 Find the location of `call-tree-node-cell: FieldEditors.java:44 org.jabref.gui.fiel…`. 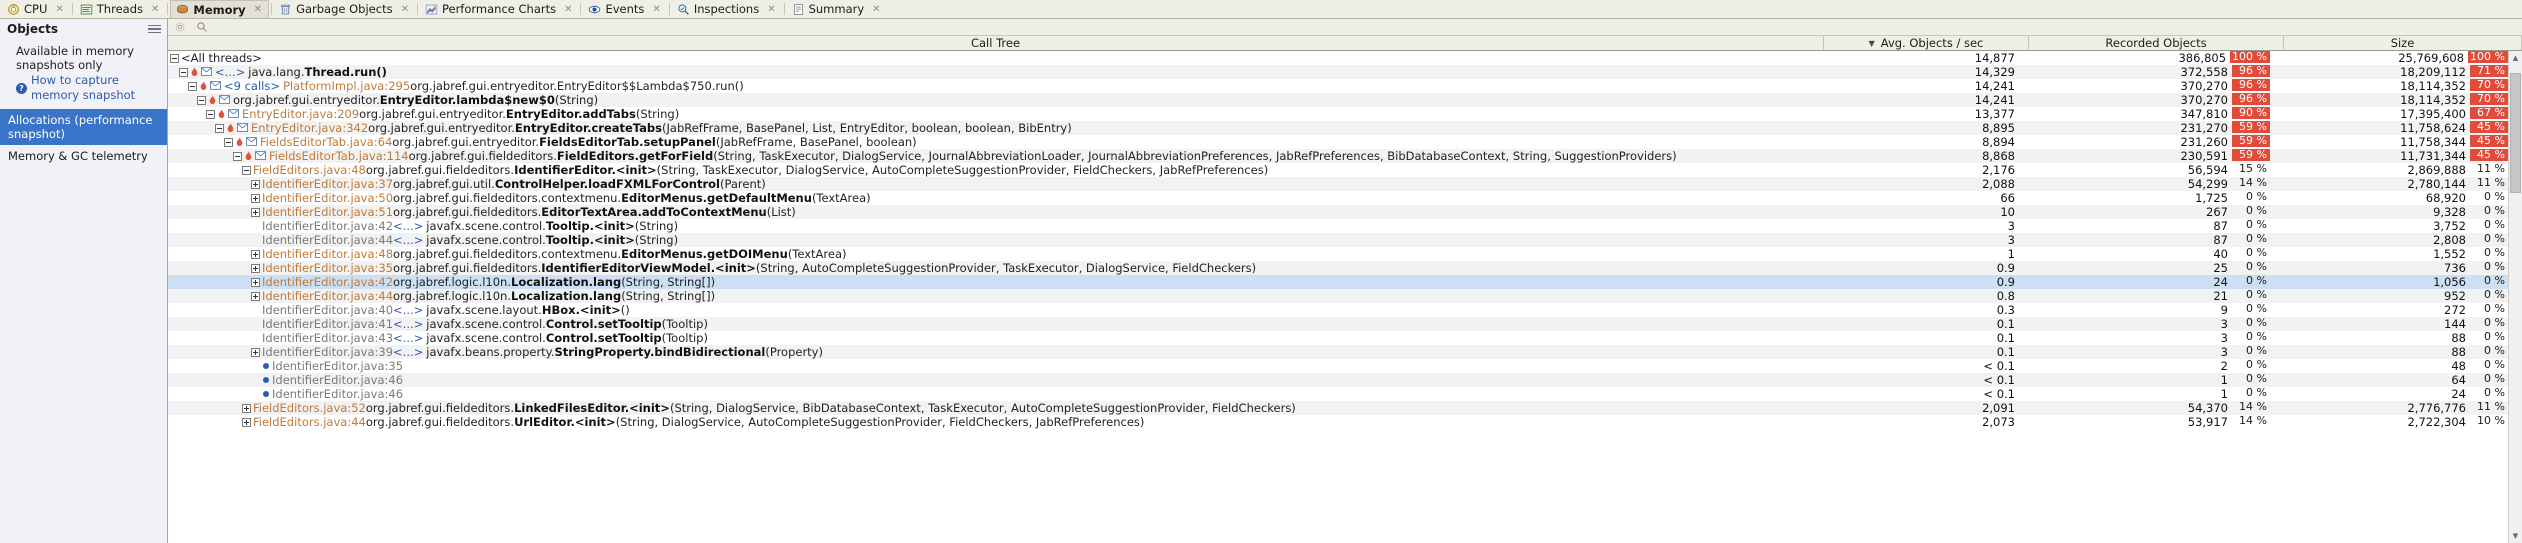

call-tree-node-cell: FieldEditors.java:44 org.jabref.gui.fiel… is located at coordinates (989, 422).